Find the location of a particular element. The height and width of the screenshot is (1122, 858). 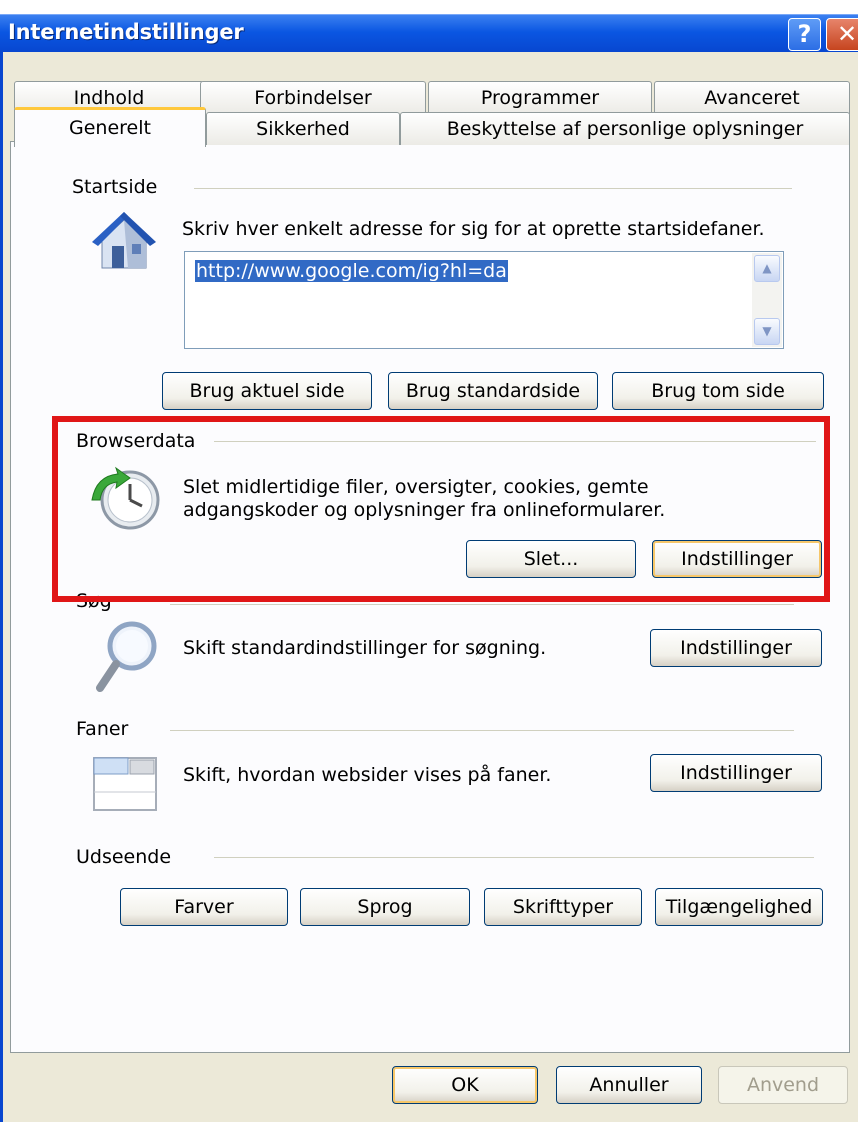

tab-forbindelser: Forbindelser is located at coordinates (313, 97).